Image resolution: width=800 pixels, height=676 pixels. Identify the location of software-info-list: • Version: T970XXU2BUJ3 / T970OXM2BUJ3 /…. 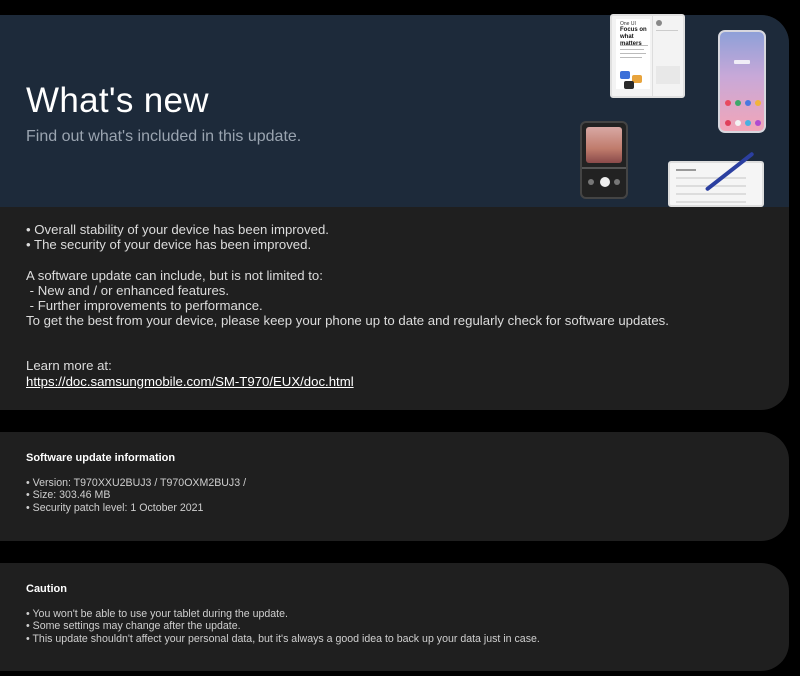
(136, 495).